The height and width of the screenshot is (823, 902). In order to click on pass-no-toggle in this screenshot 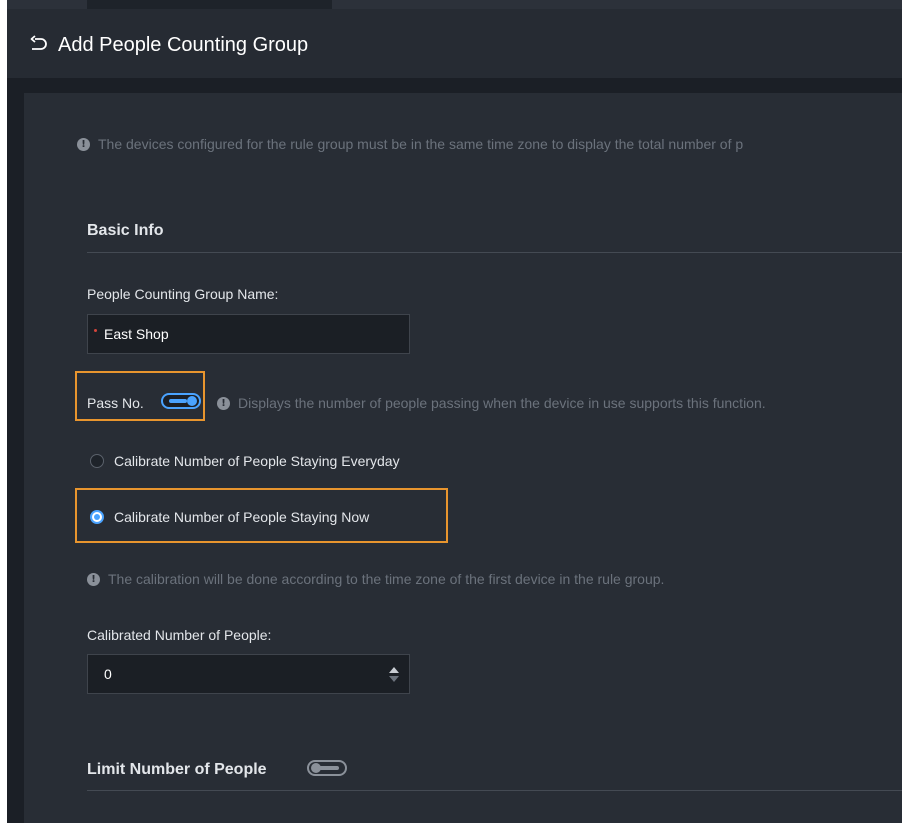, I will do `click(181, 401)`.